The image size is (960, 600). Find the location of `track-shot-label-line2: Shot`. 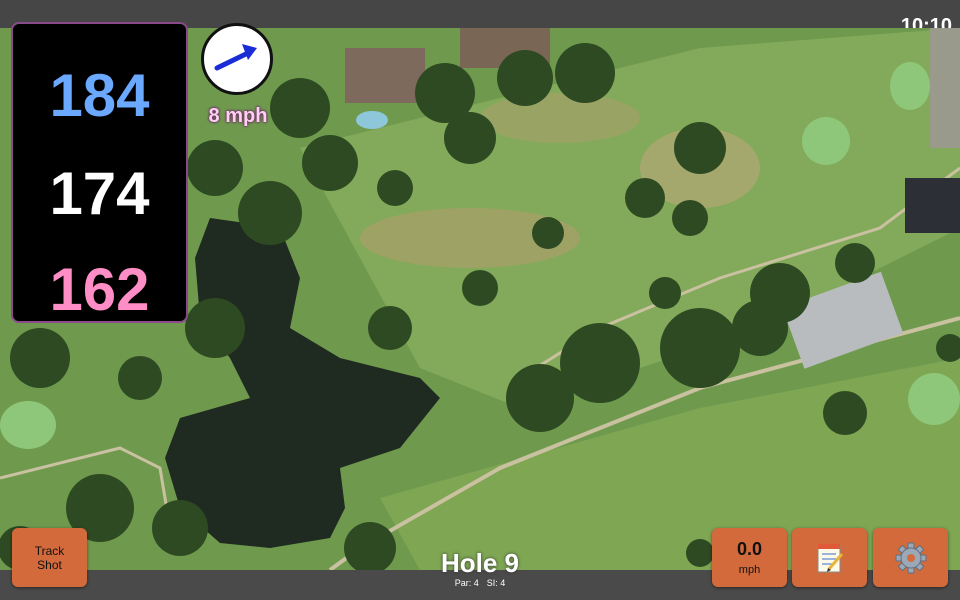

track-shot-label-line2: Shot is located at coordinates (49, 564).